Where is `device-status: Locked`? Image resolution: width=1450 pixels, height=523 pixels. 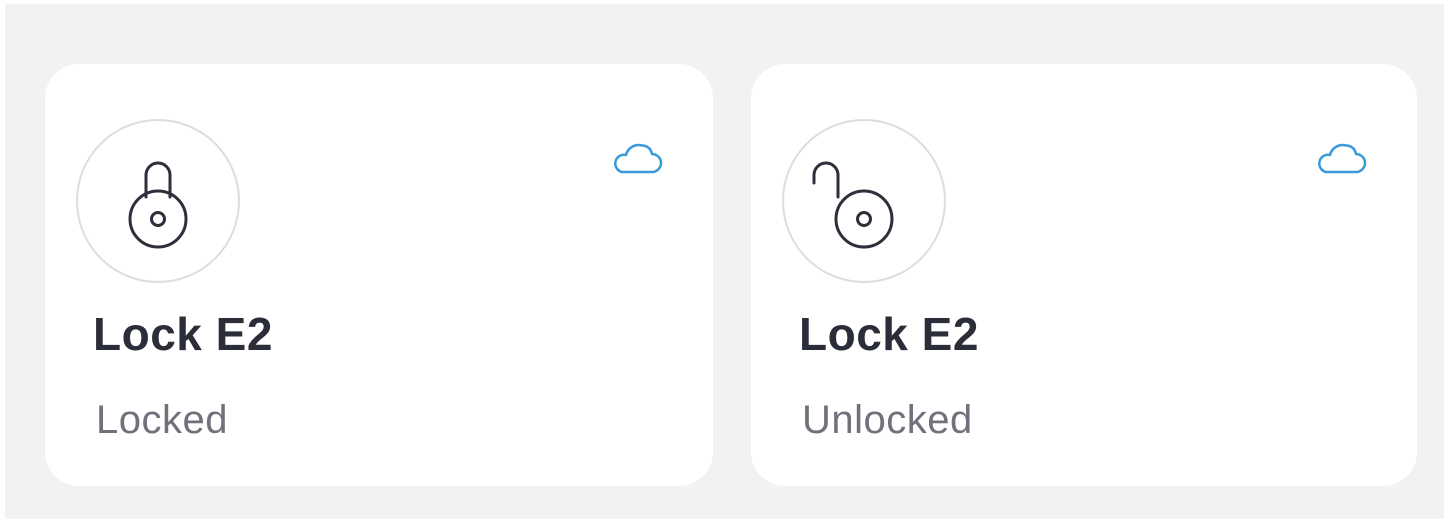 device-status: Locked is located at coordinates (162, 420).